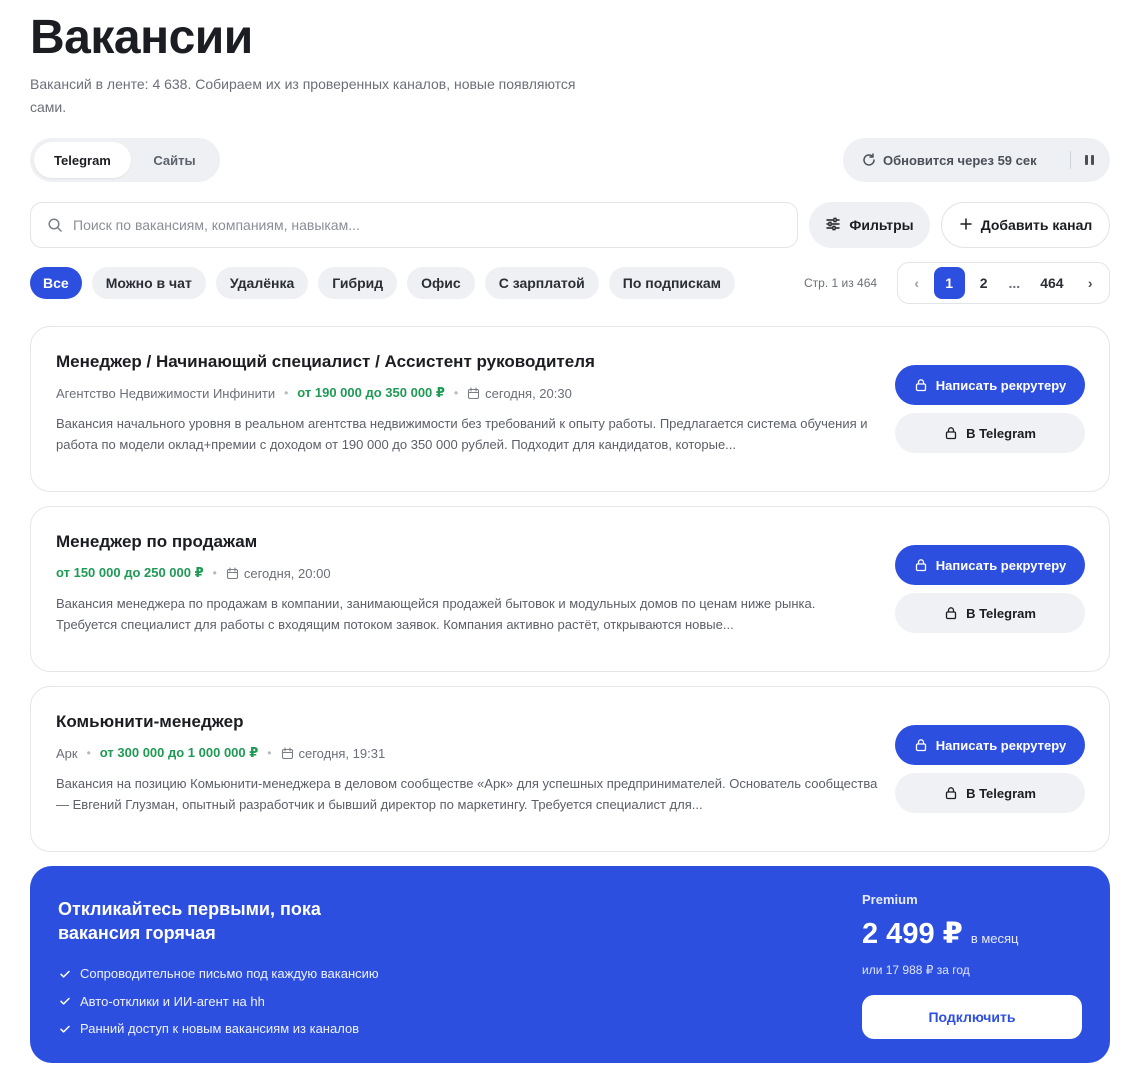  Describe the element at coordinates (358, 283) in the screenshot. I see `chip-hybrid: Гибрид` at that location.